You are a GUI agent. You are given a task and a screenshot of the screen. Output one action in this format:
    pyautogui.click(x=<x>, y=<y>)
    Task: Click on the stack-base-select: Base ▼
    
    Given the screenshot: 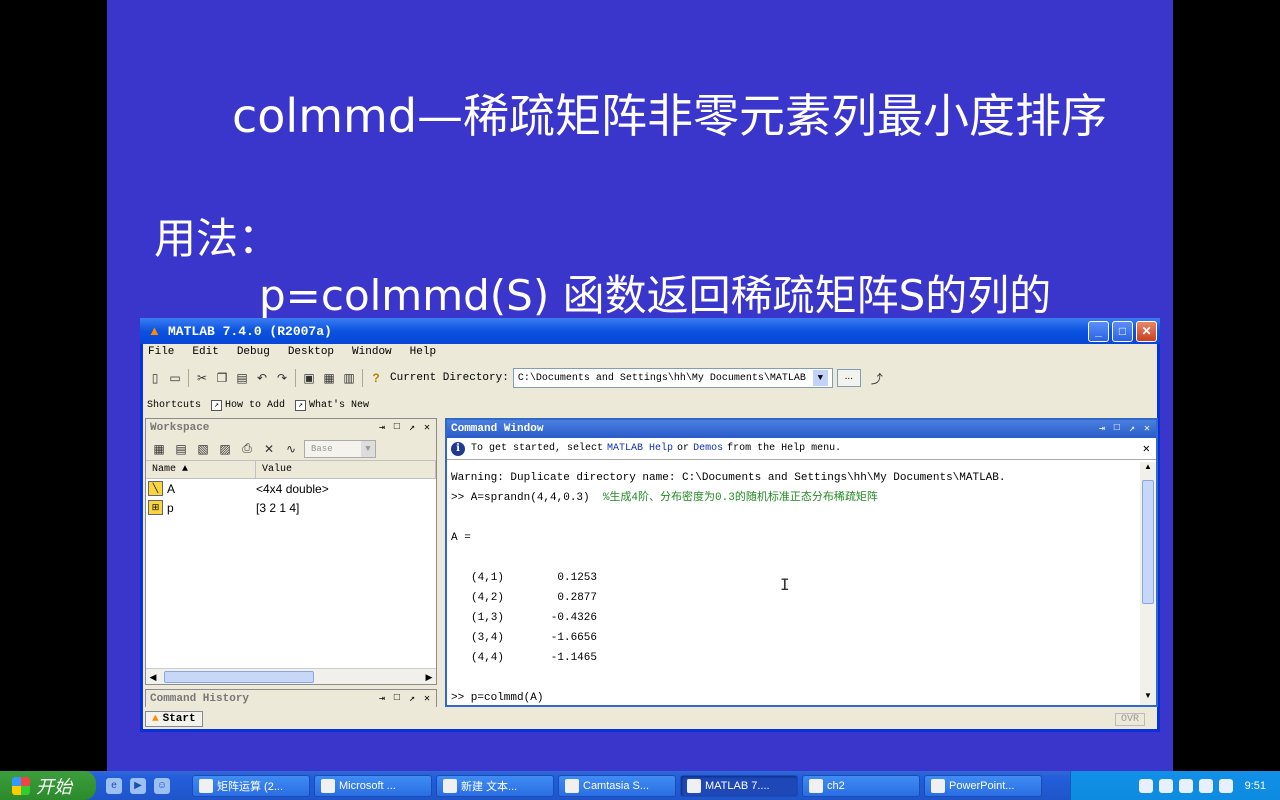 What is the action you would take?
    pyautogui.click(x=340, y=448)
    